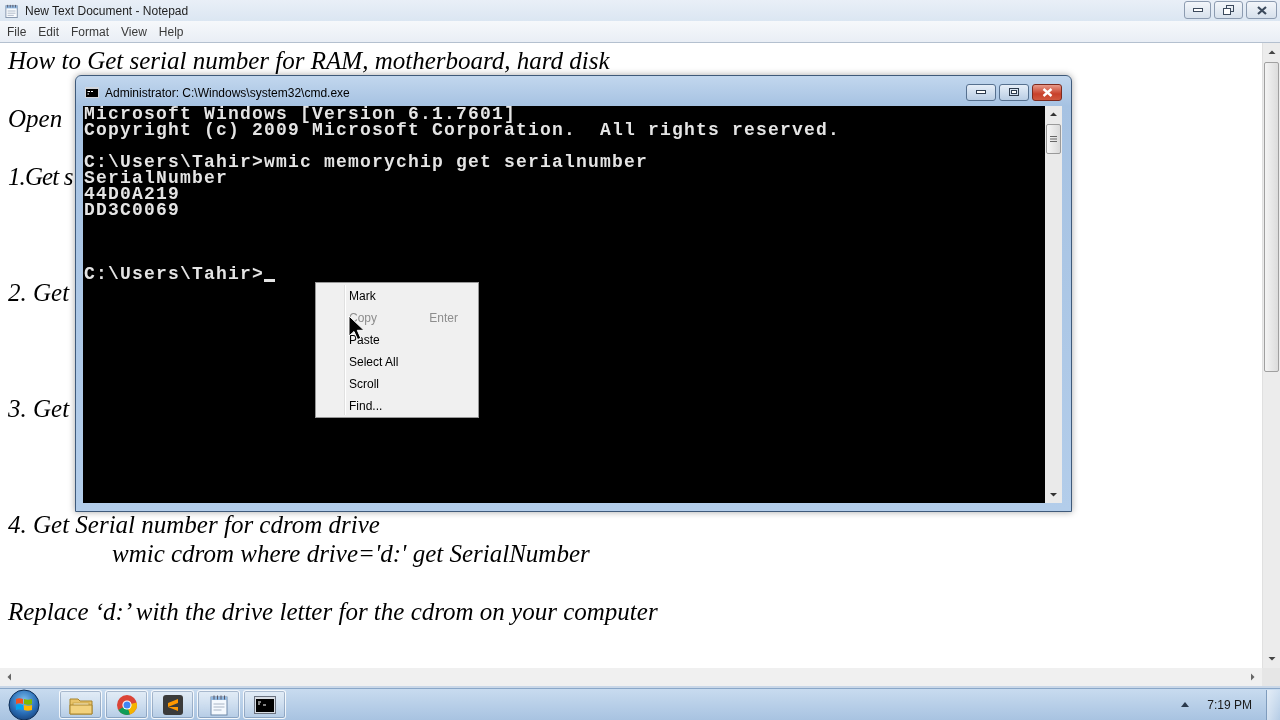  I want to click on console-line: DD3C0069, so click(132, 210).